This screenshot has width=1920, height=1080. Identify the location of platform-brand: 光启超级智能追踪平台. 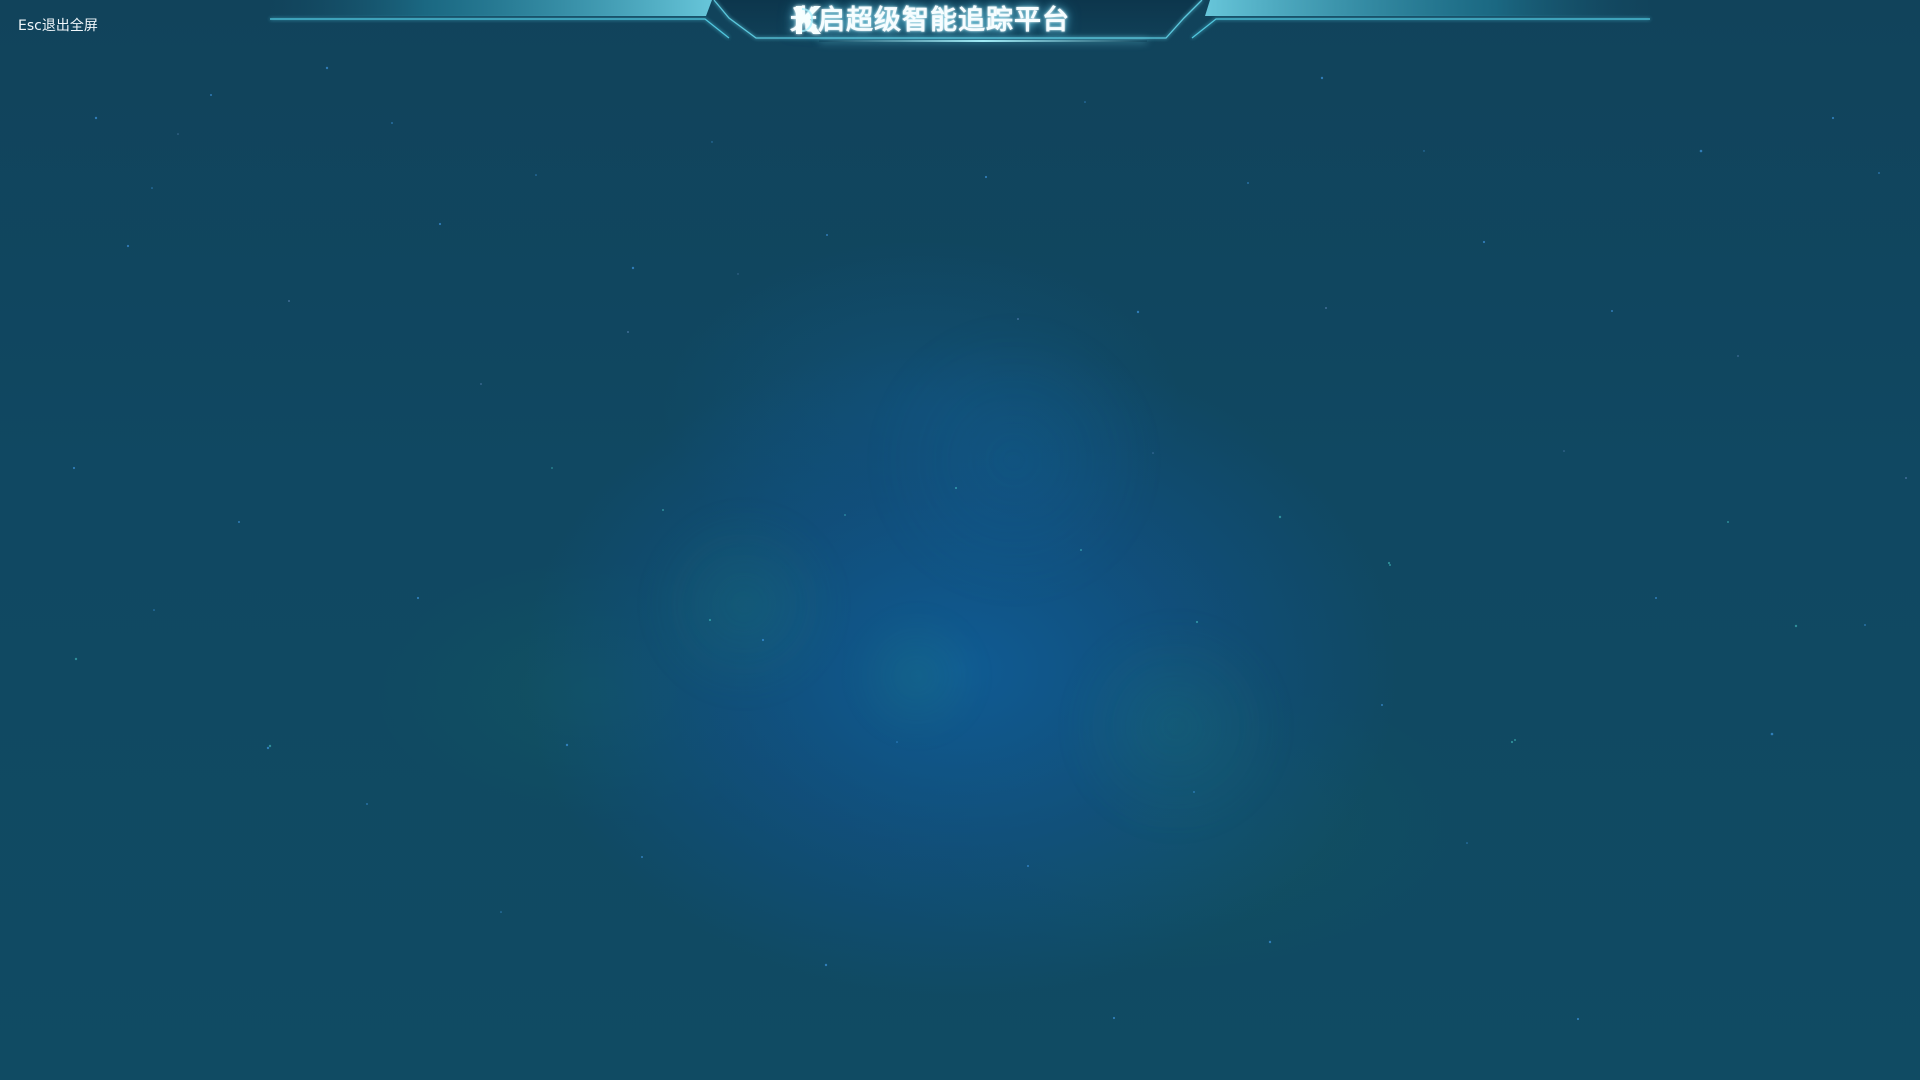
(970, 21).